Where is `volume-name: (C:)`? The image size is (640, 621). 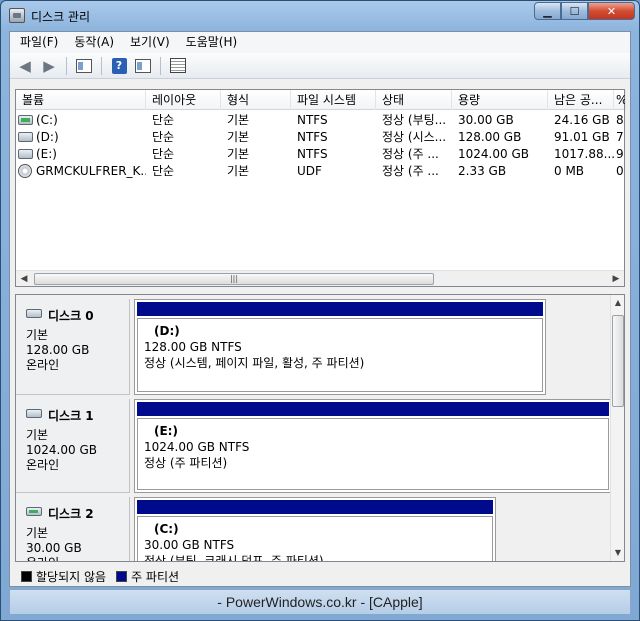 volume-name: (C:) is located at coordinates (47, 120).